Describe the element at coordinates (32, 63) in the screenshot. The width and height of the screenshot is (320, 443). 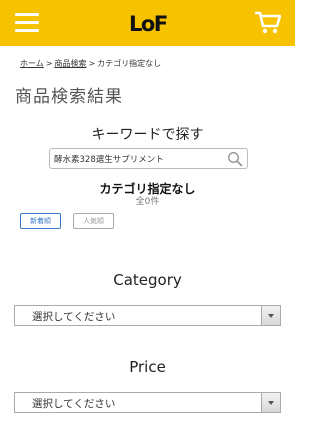
I see `breadcrumb-home-link: ホーム` at that location.